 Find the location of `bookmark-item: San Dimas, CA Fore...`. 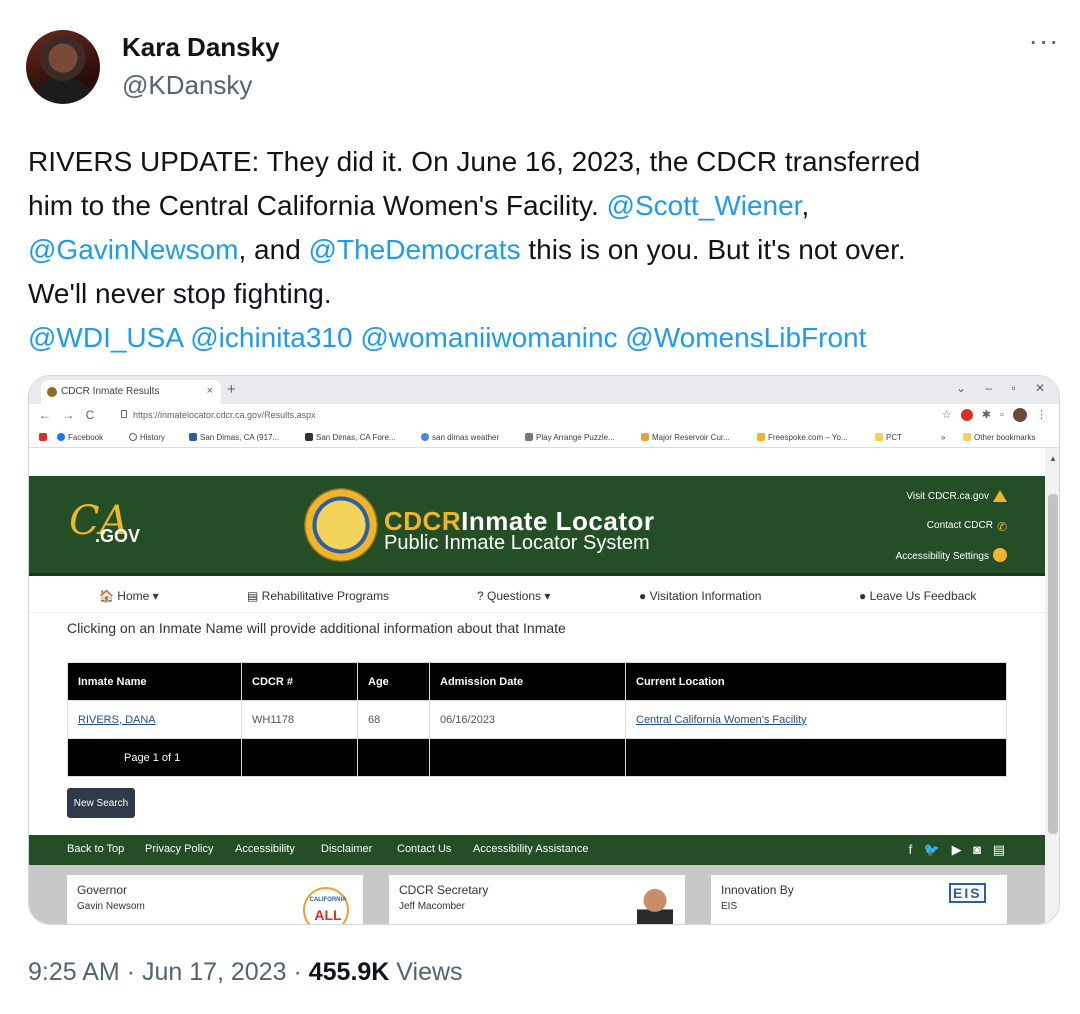

bookmark-item: San Dimas, CA Fore... is located at coordinates (350, 437).